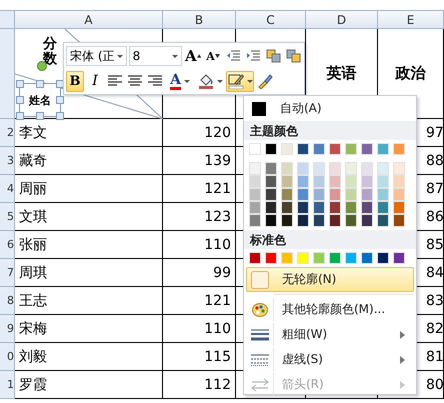 The height and width of the screenshot is (403, 444). What do you see at coordinates (411, 20) in the screenshot?
I see `column-header: E` at bounding box center [411, 20].